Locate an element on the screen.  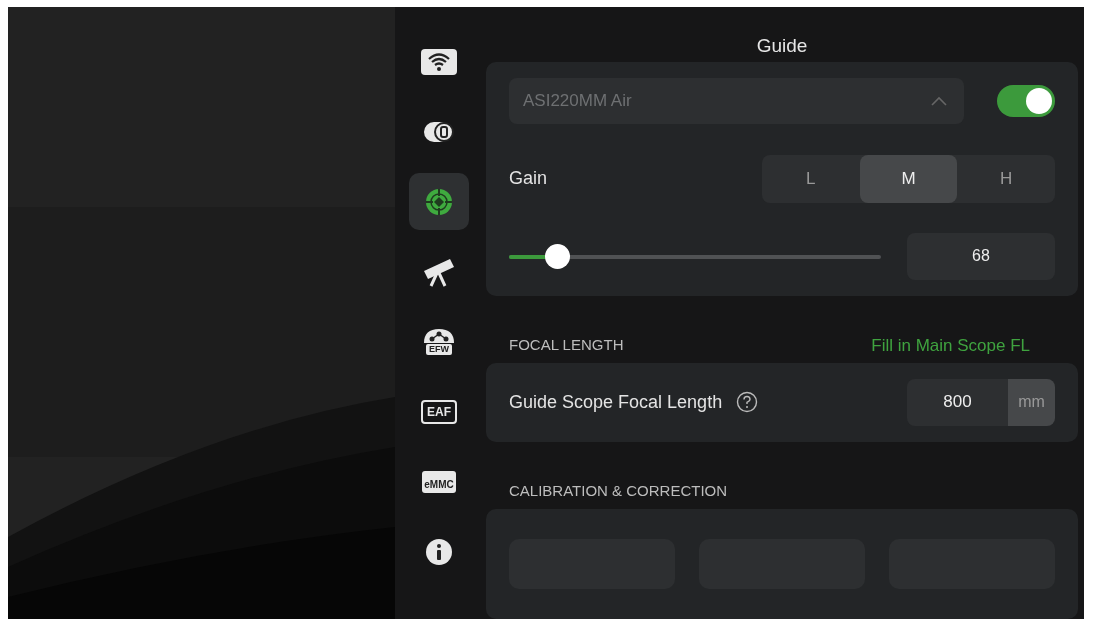
info-icon is located at coordinates (439, 551).